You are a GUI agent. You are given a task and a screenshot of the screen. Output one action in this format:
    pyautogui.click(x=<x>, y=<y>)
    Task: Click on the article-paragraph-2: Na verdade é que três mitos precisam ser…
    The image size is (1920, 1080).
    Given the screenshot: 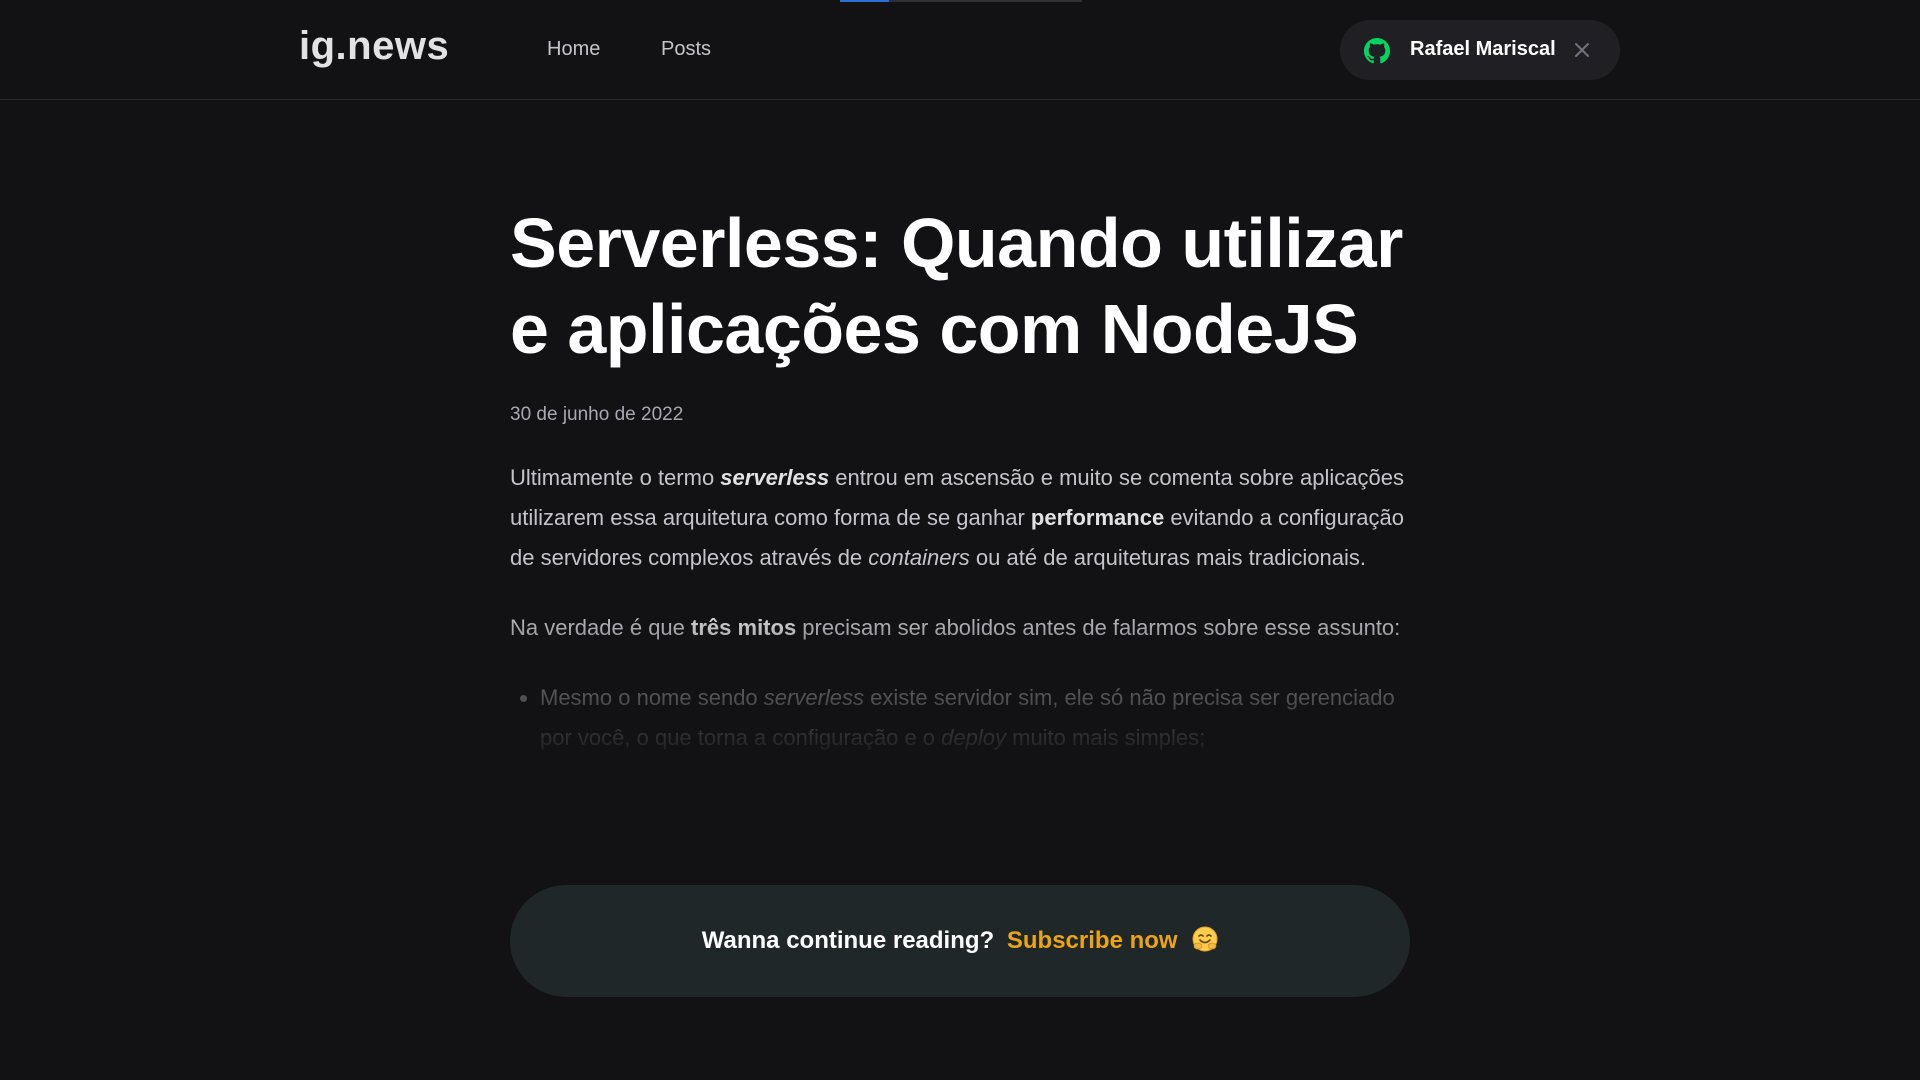 What is the action you would take?
    pyautogui.click(x=960, y=628)
    